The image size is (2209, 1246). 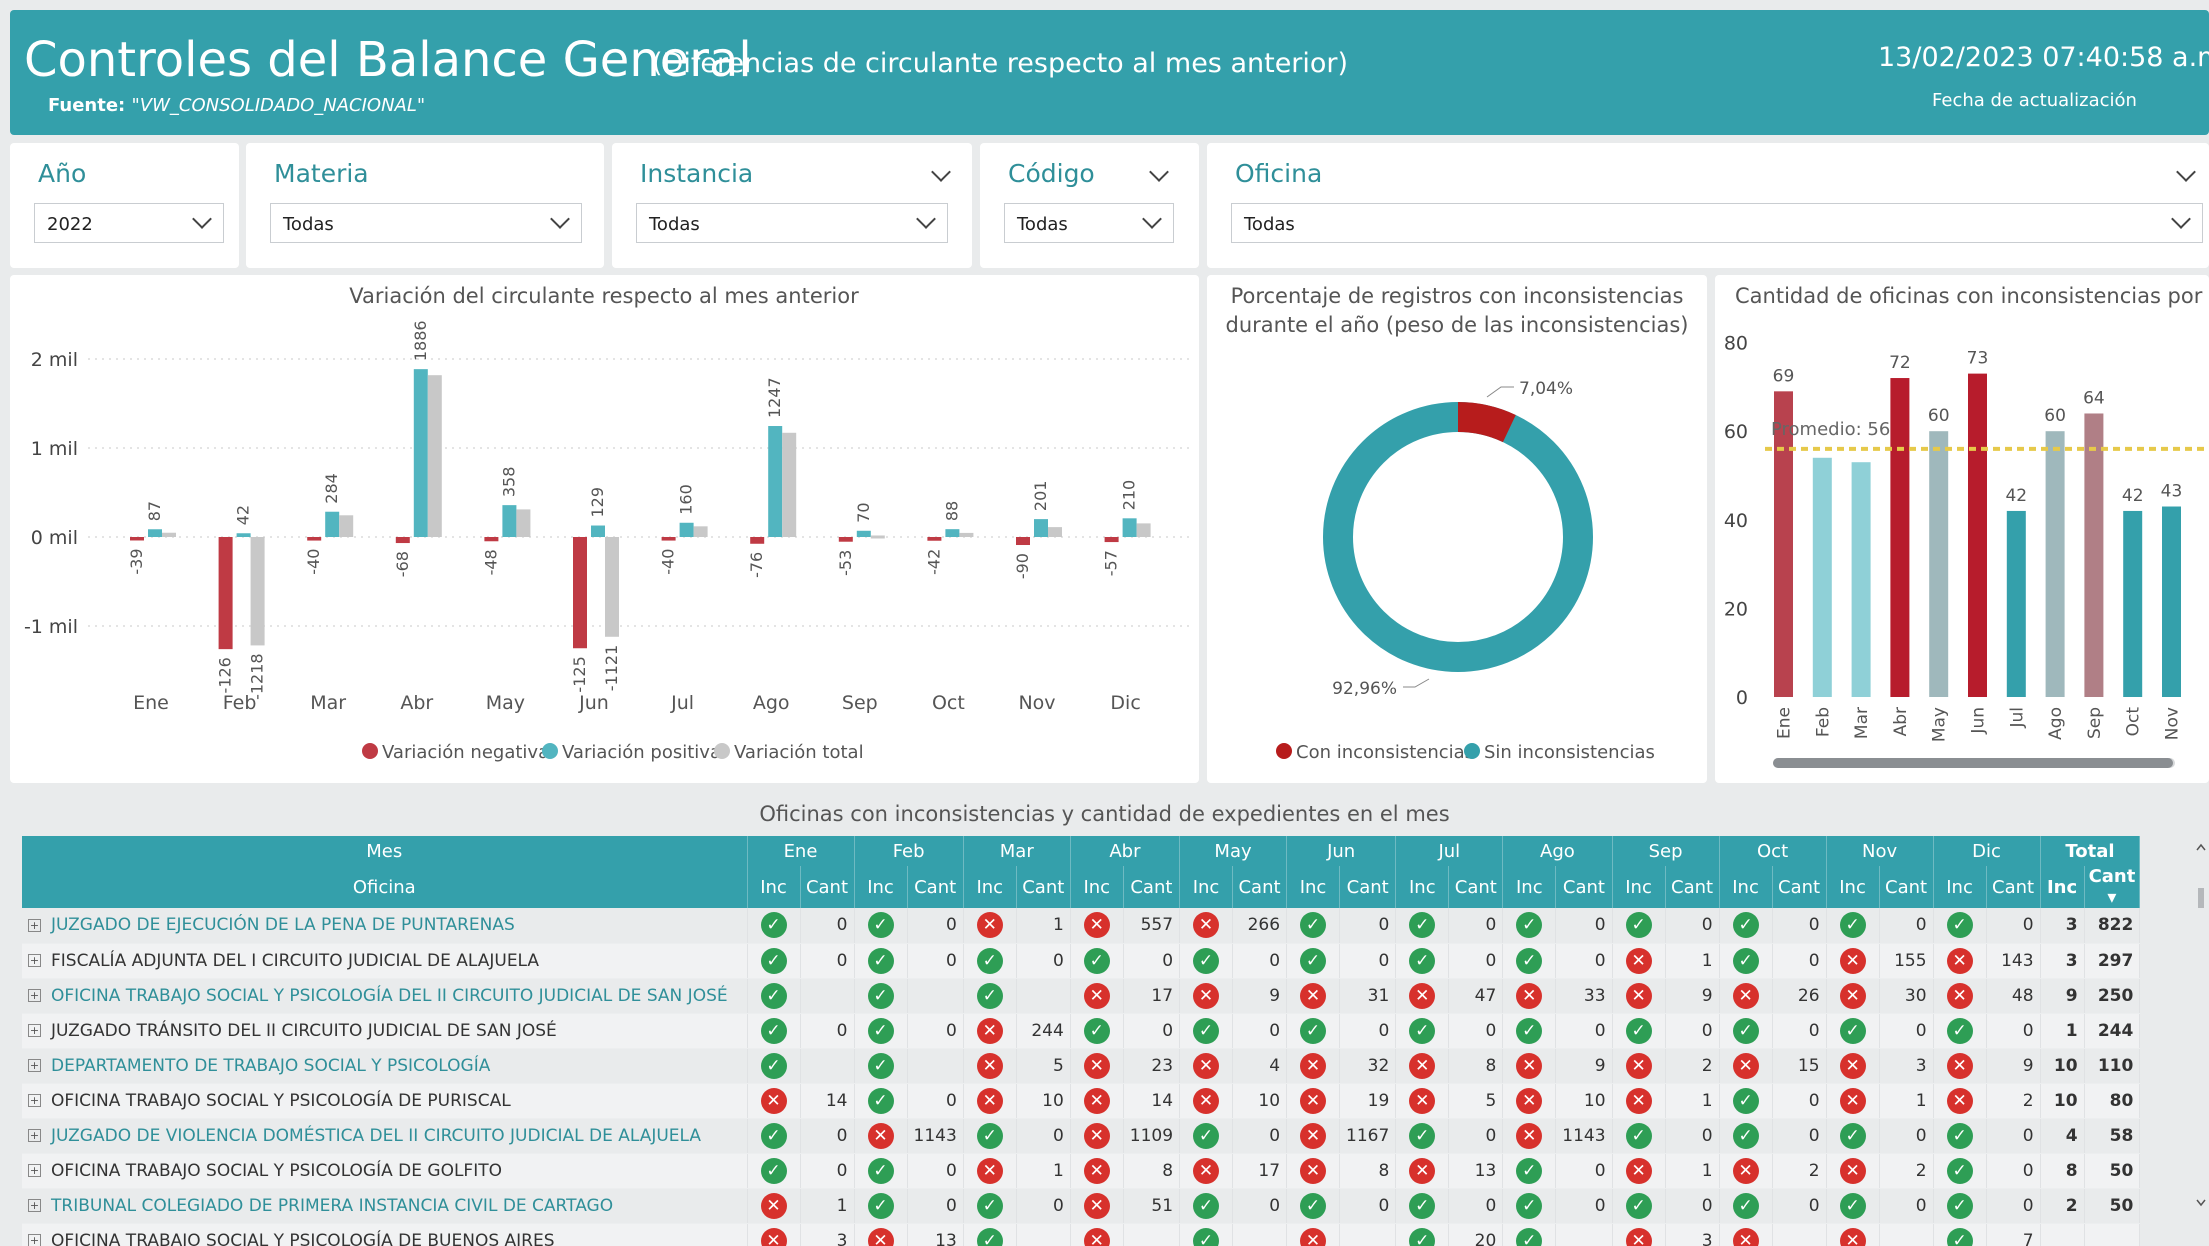 What do you see at coordinates (1152, 1101) in the screenshot?
I see `count-cell: 14` at bounding box center [1152, 1101].